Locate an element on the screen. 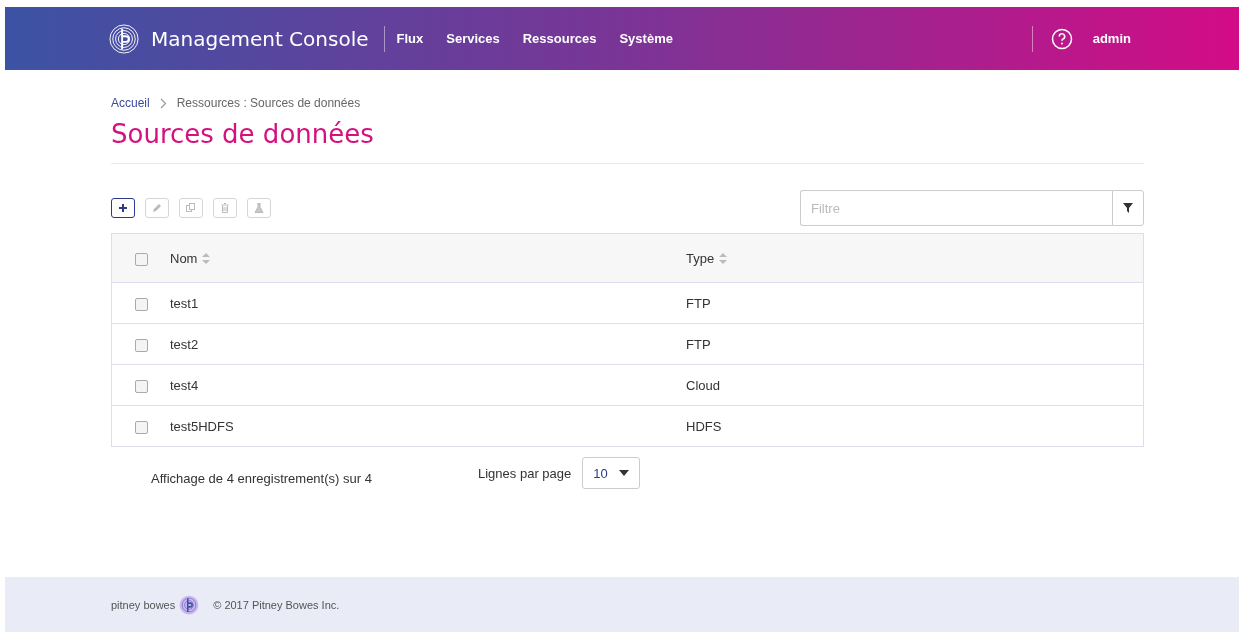 The height and width of the screenshot is (639, 1244). help-icon is located at coordinates (1061, 38).